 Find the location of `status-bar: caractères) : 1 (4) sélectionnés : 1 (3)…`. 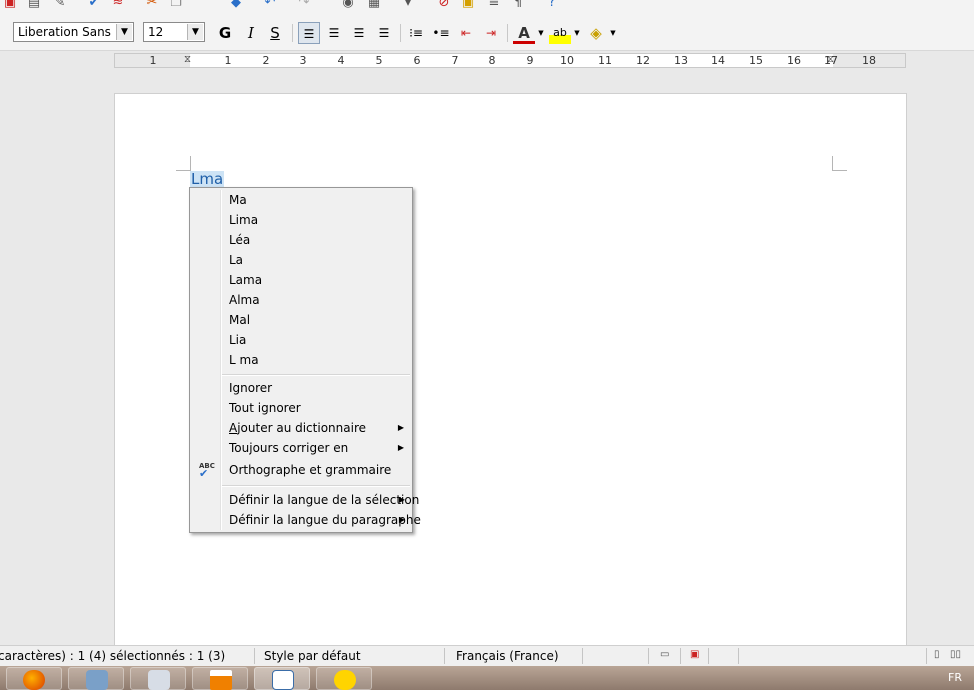

status-bar: caractères) : 1 (4) sélectionnés : 1 (3)… is located at coordinates (487, 656).